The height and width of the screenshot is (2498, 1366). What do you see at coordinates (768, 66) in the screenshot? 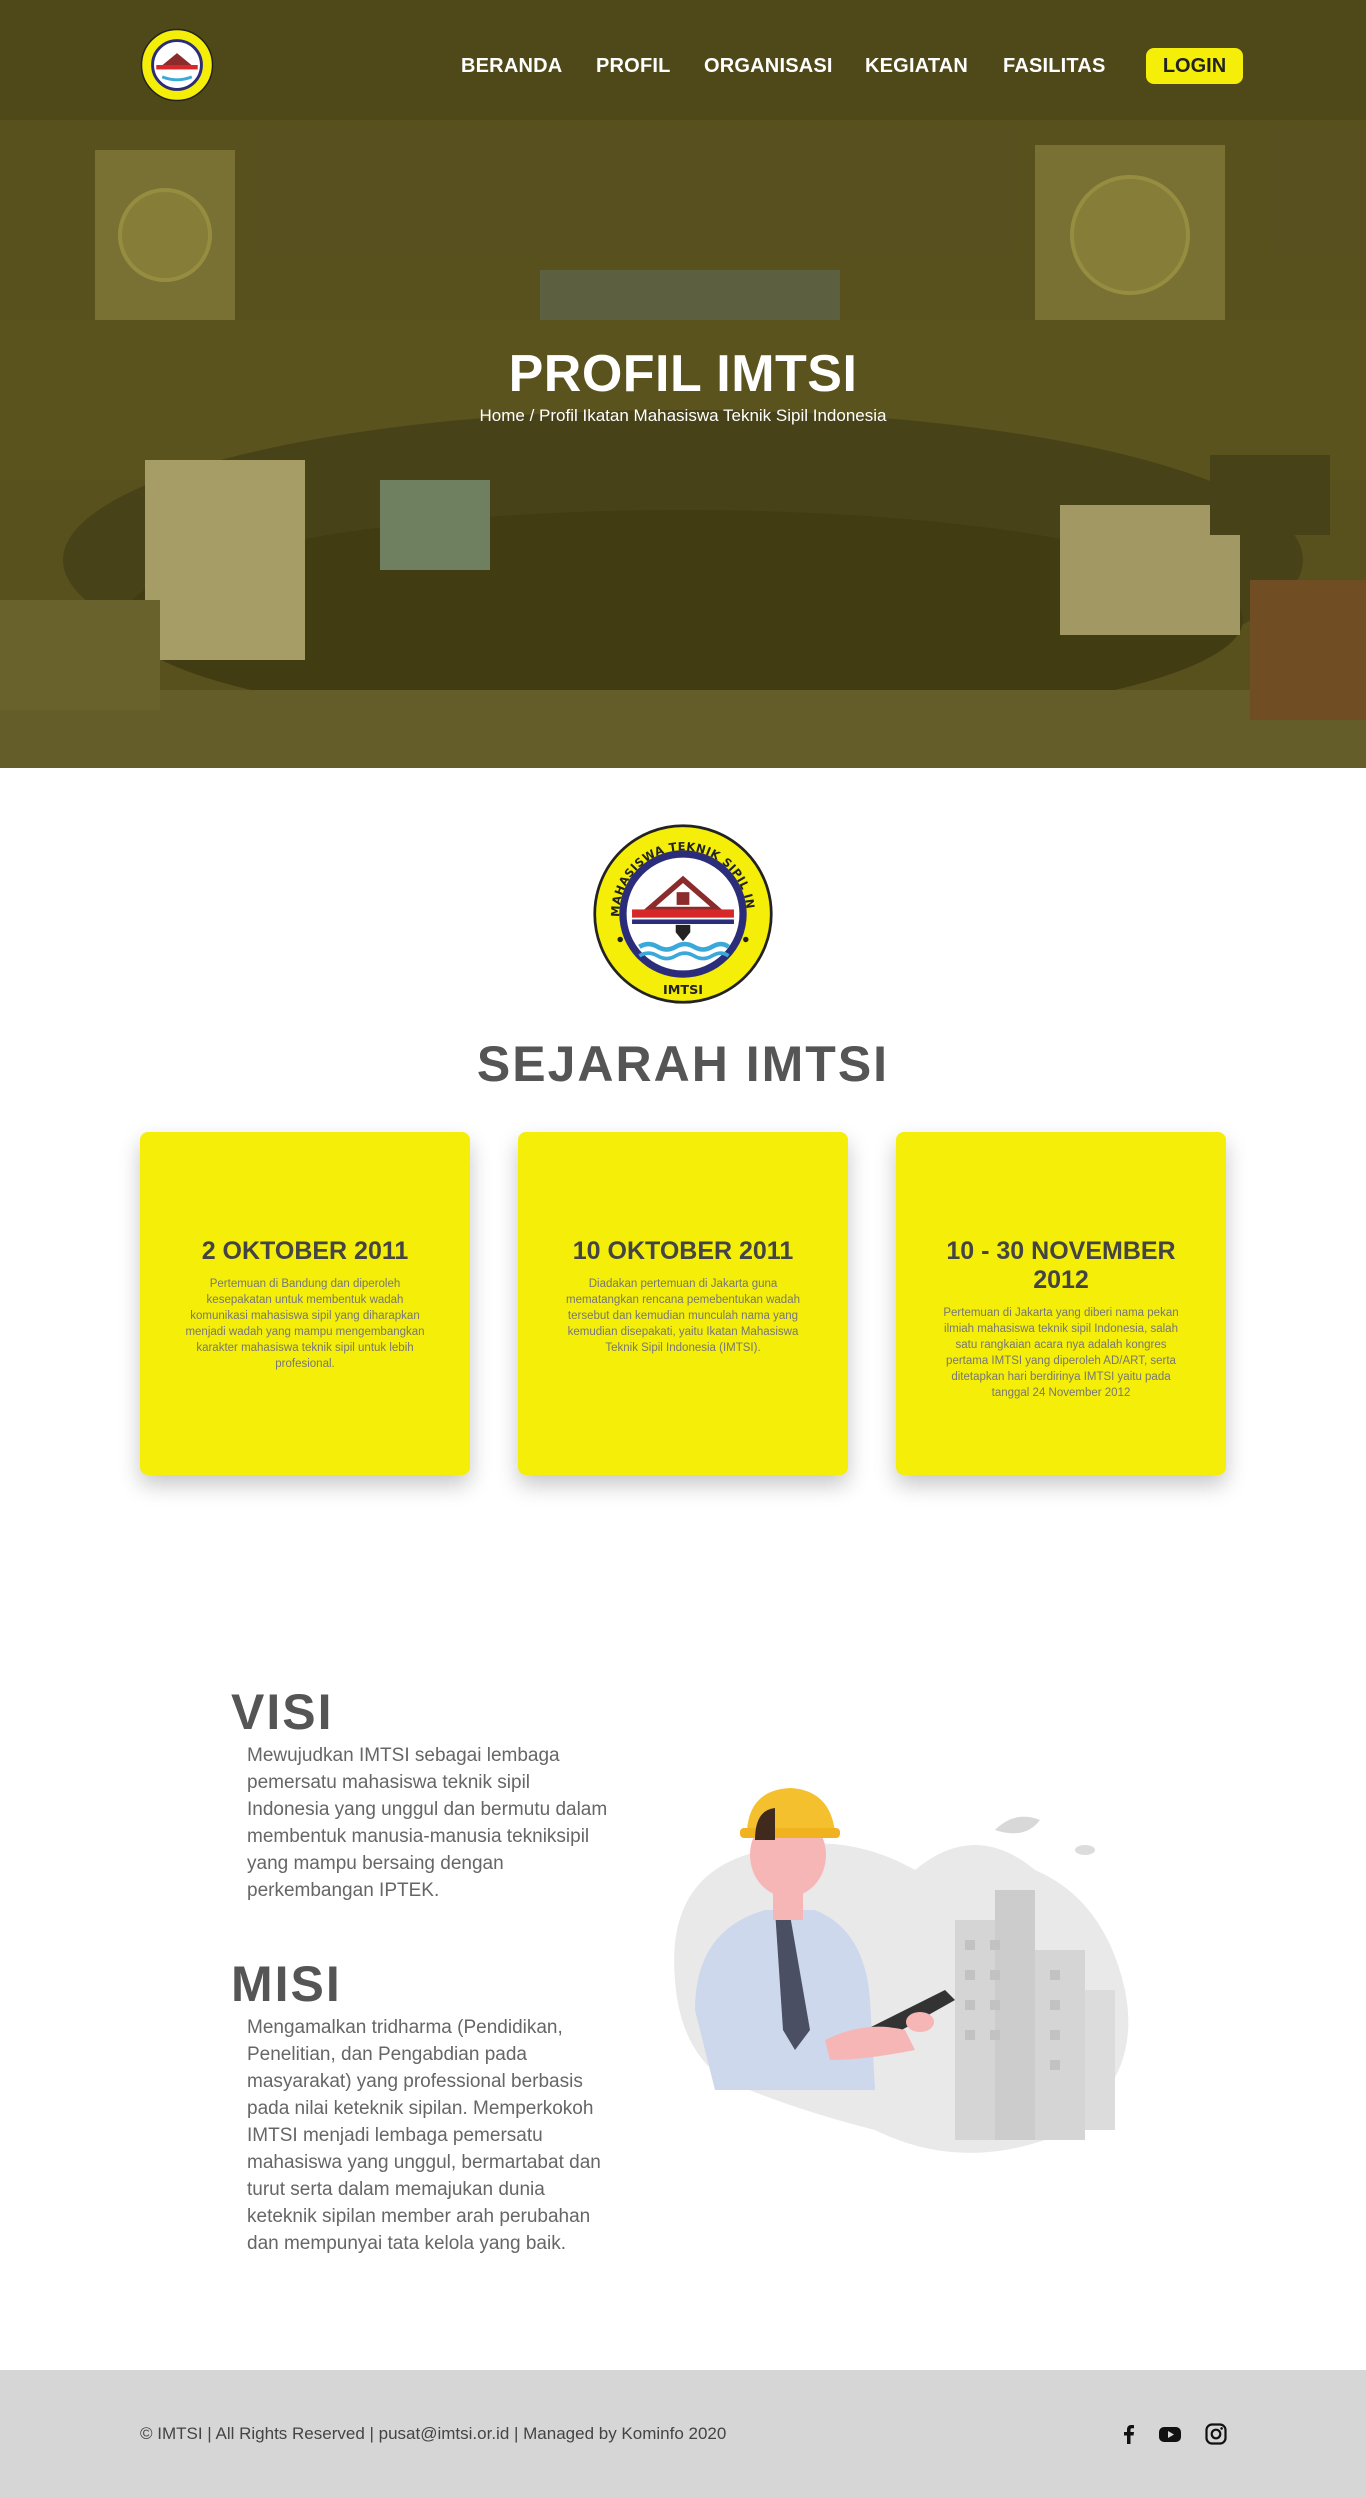
I see `nav-organisasi: ORGANISASI` at bounding box center [768, 66].